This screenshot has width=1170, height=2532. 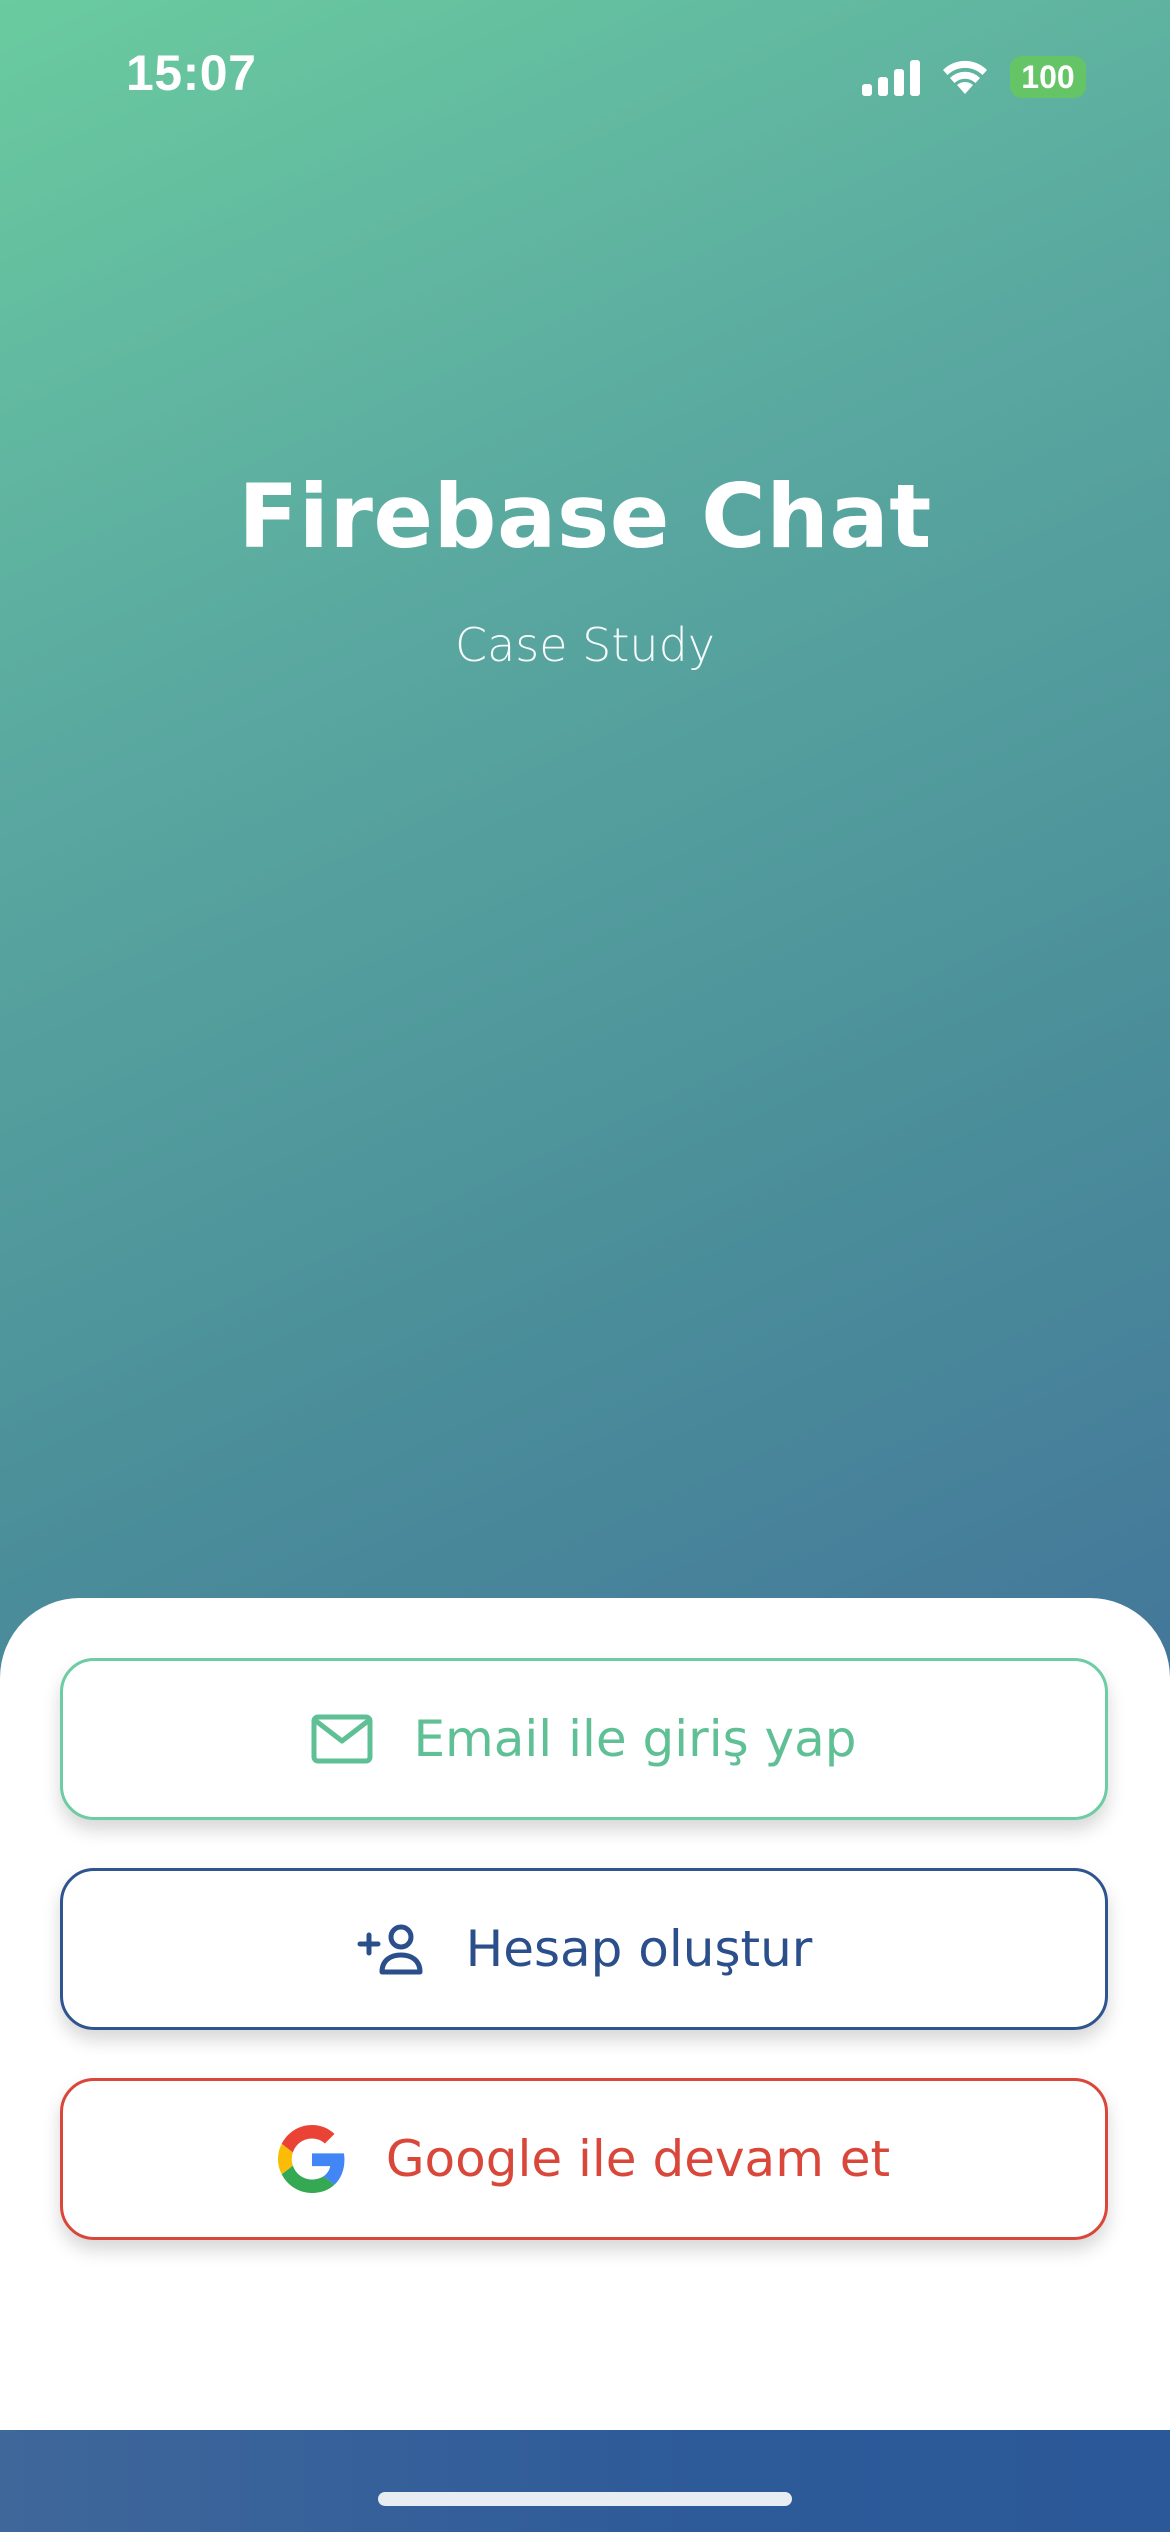 I want to click on app-title: Firebase Chat, so click(x=585, y=516).